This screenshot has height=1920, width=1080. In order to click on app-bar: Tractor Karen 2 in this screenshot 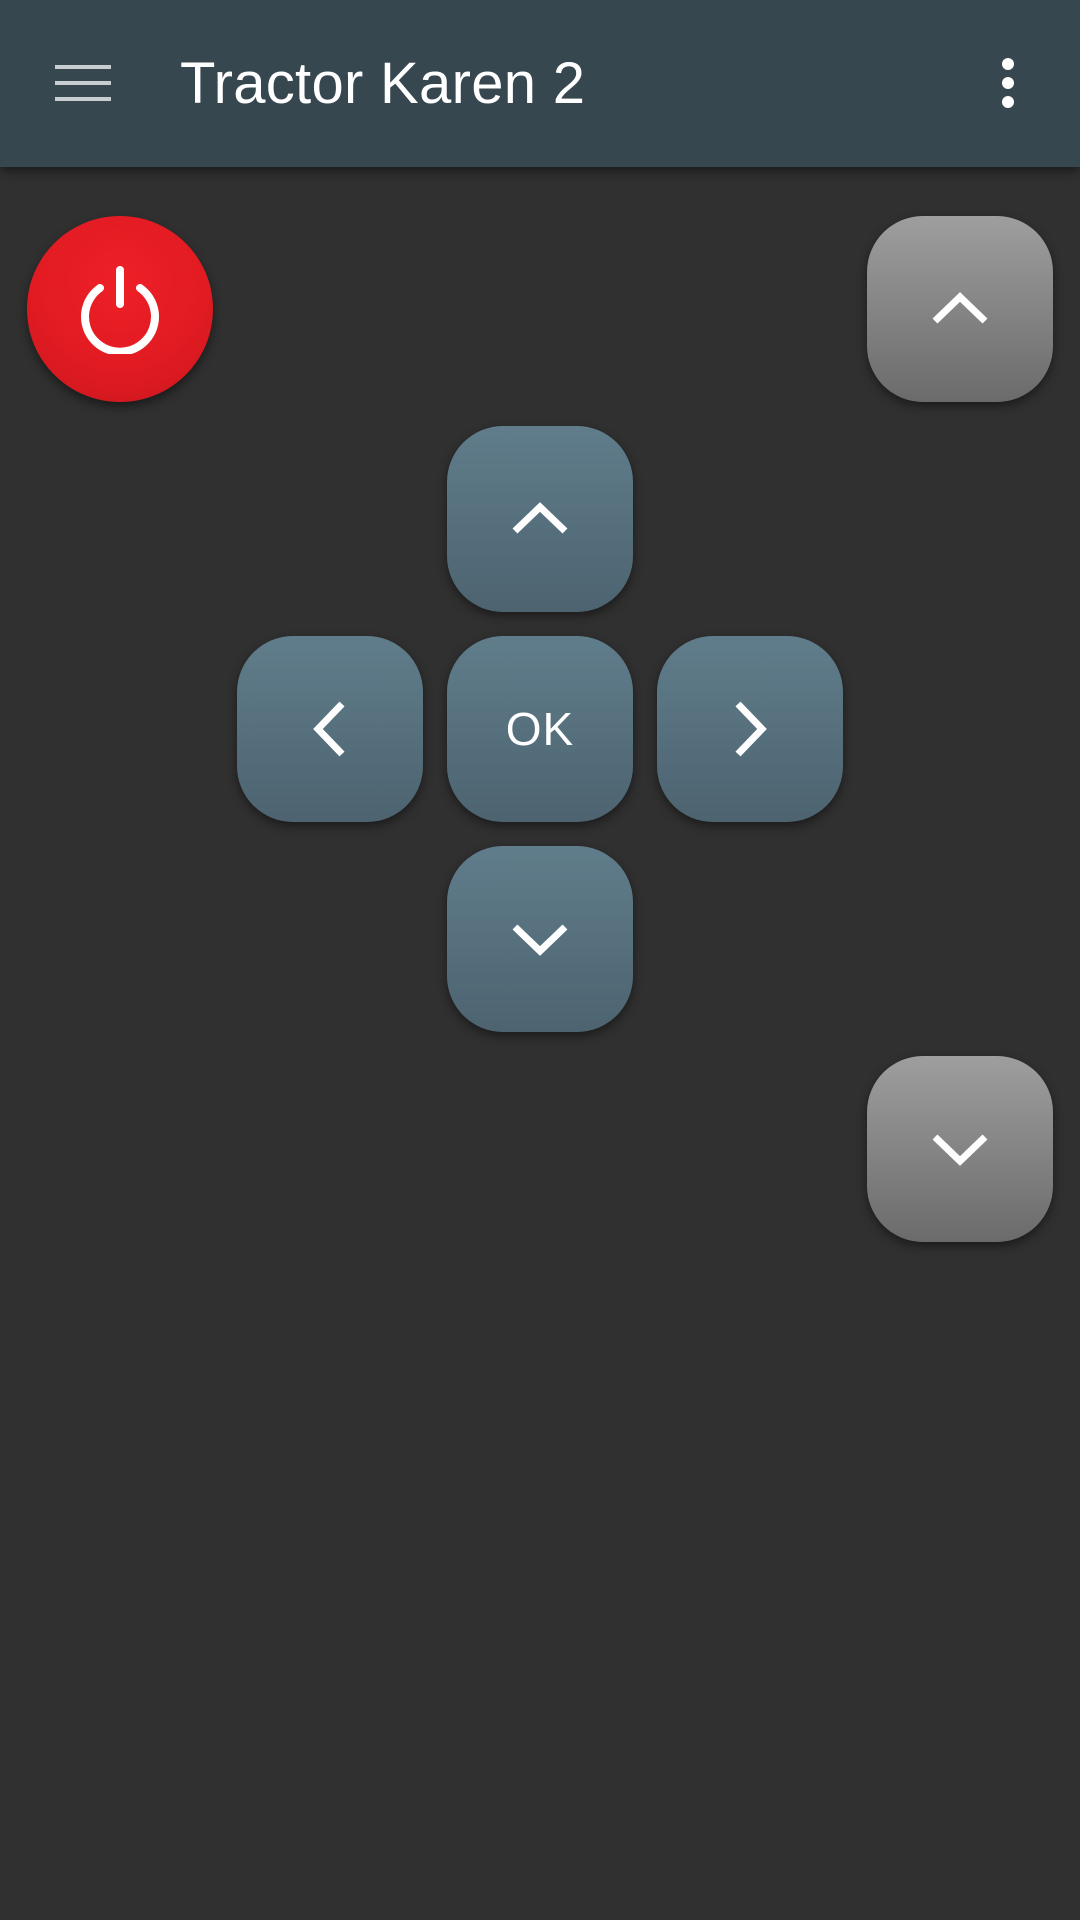, I will do `click(540, 83)`.